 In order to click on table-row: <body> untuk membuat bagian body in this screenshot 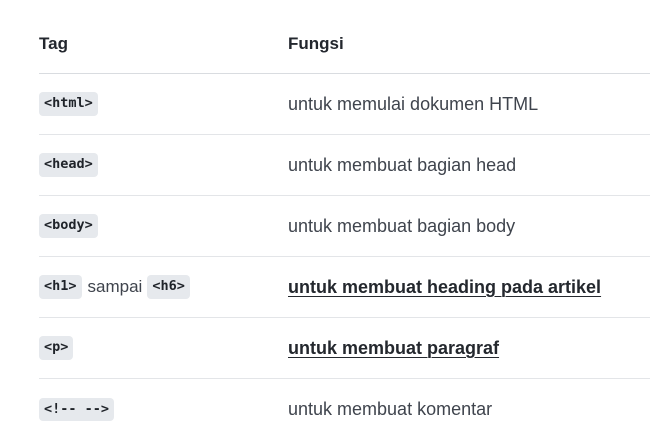, I will do `click(344, 226)`.